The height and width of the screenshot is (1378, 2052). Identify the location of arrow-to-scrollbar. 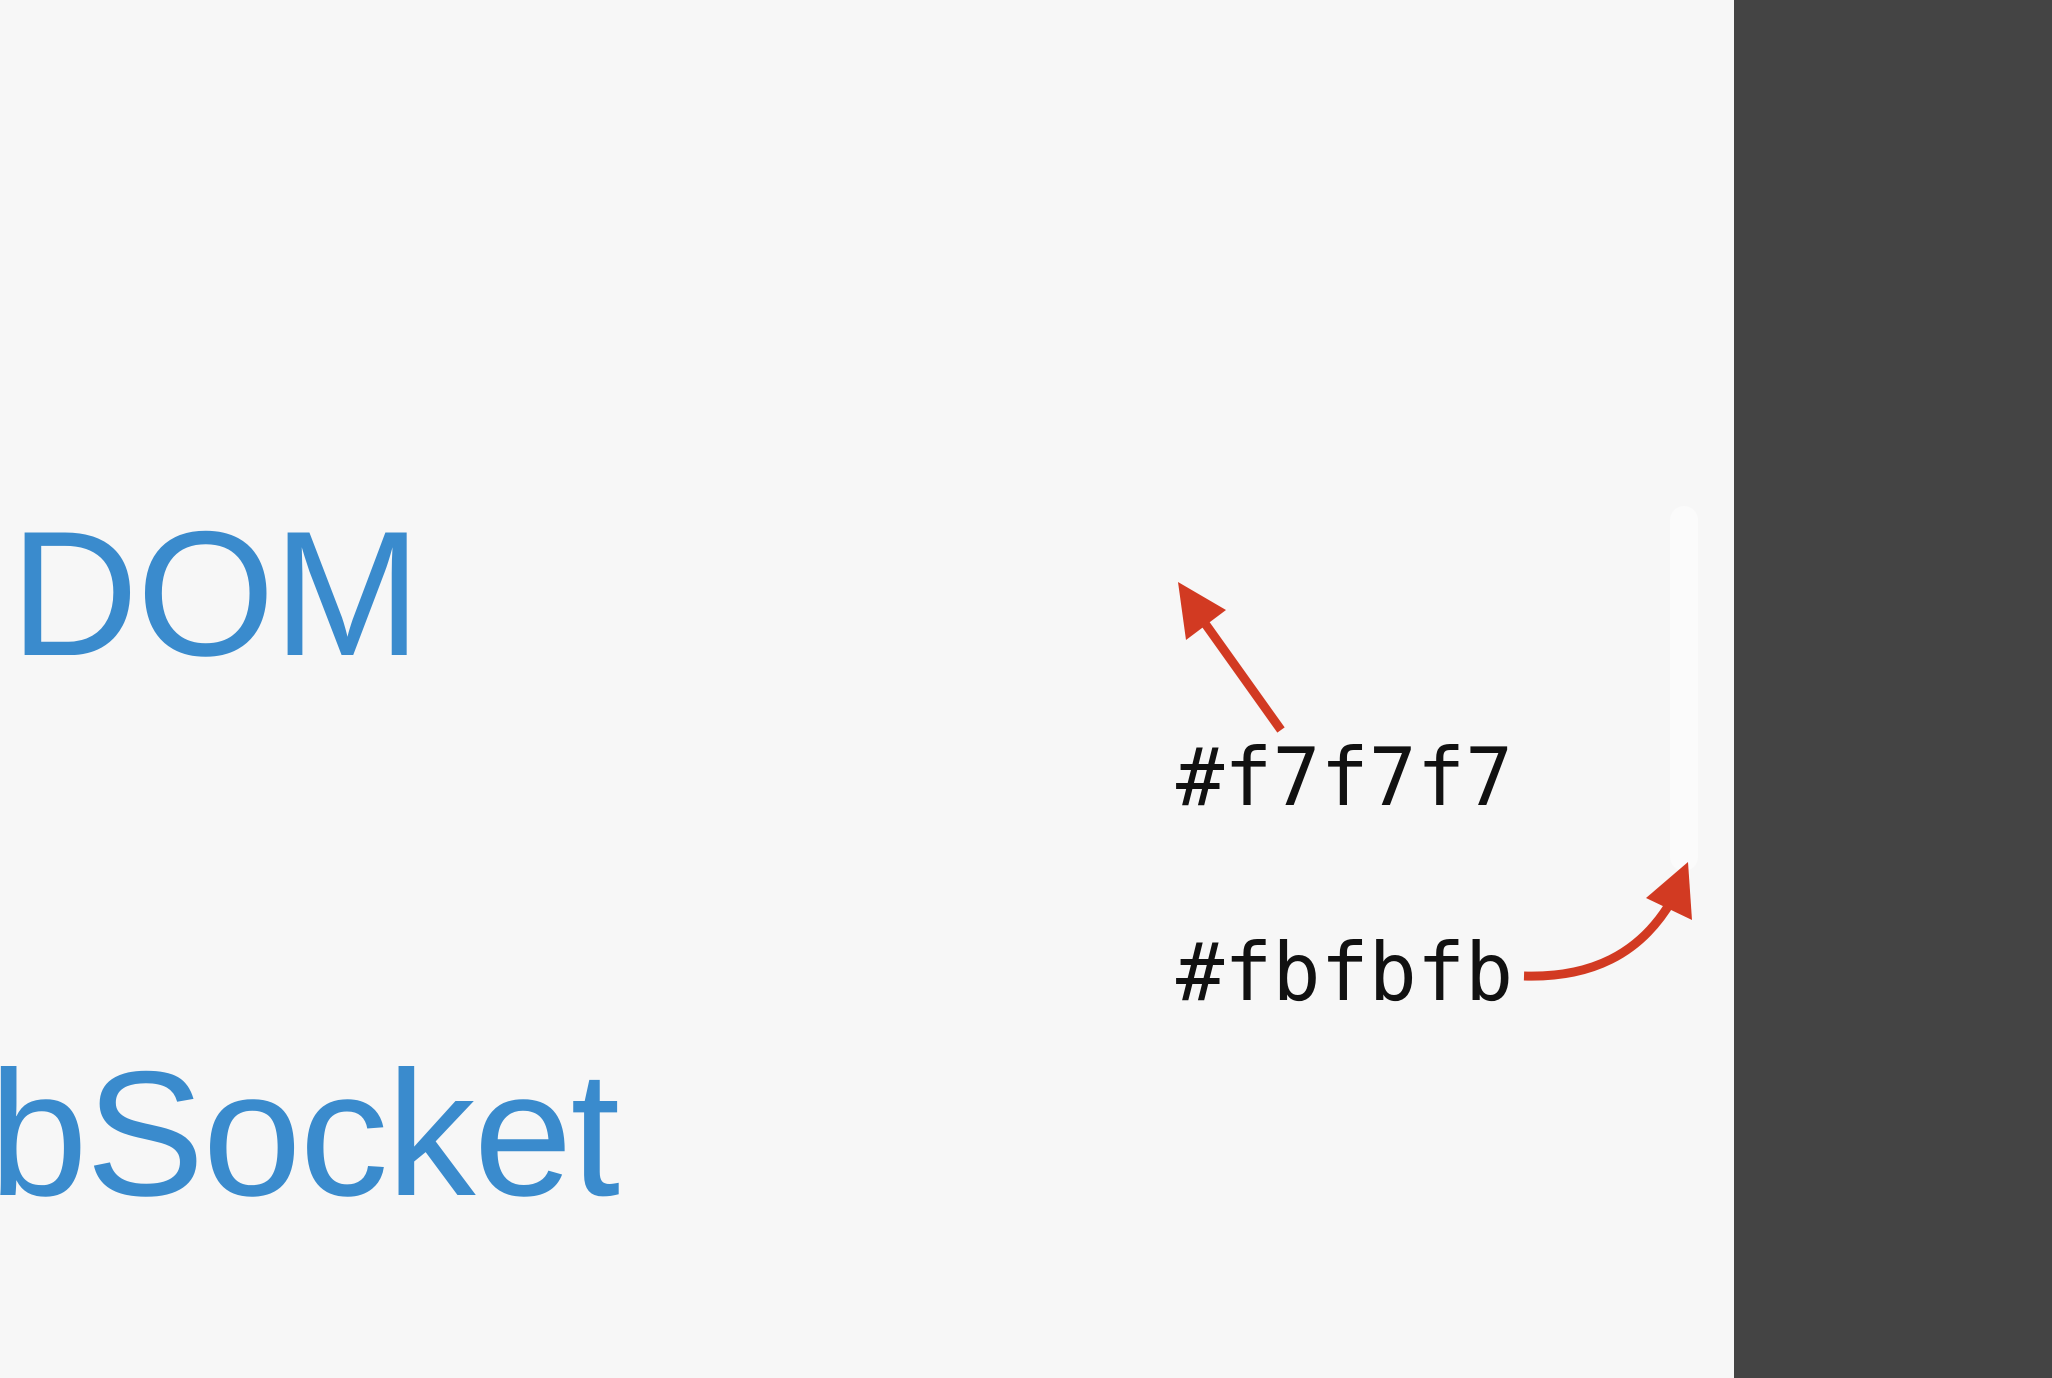
(1607, 921).